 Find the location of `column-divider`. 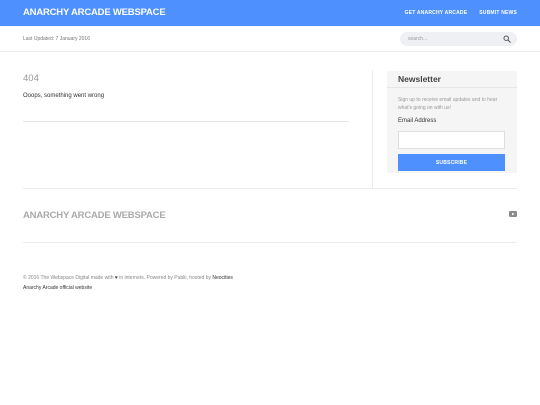

column-divider is located at coordinates (372, 129).